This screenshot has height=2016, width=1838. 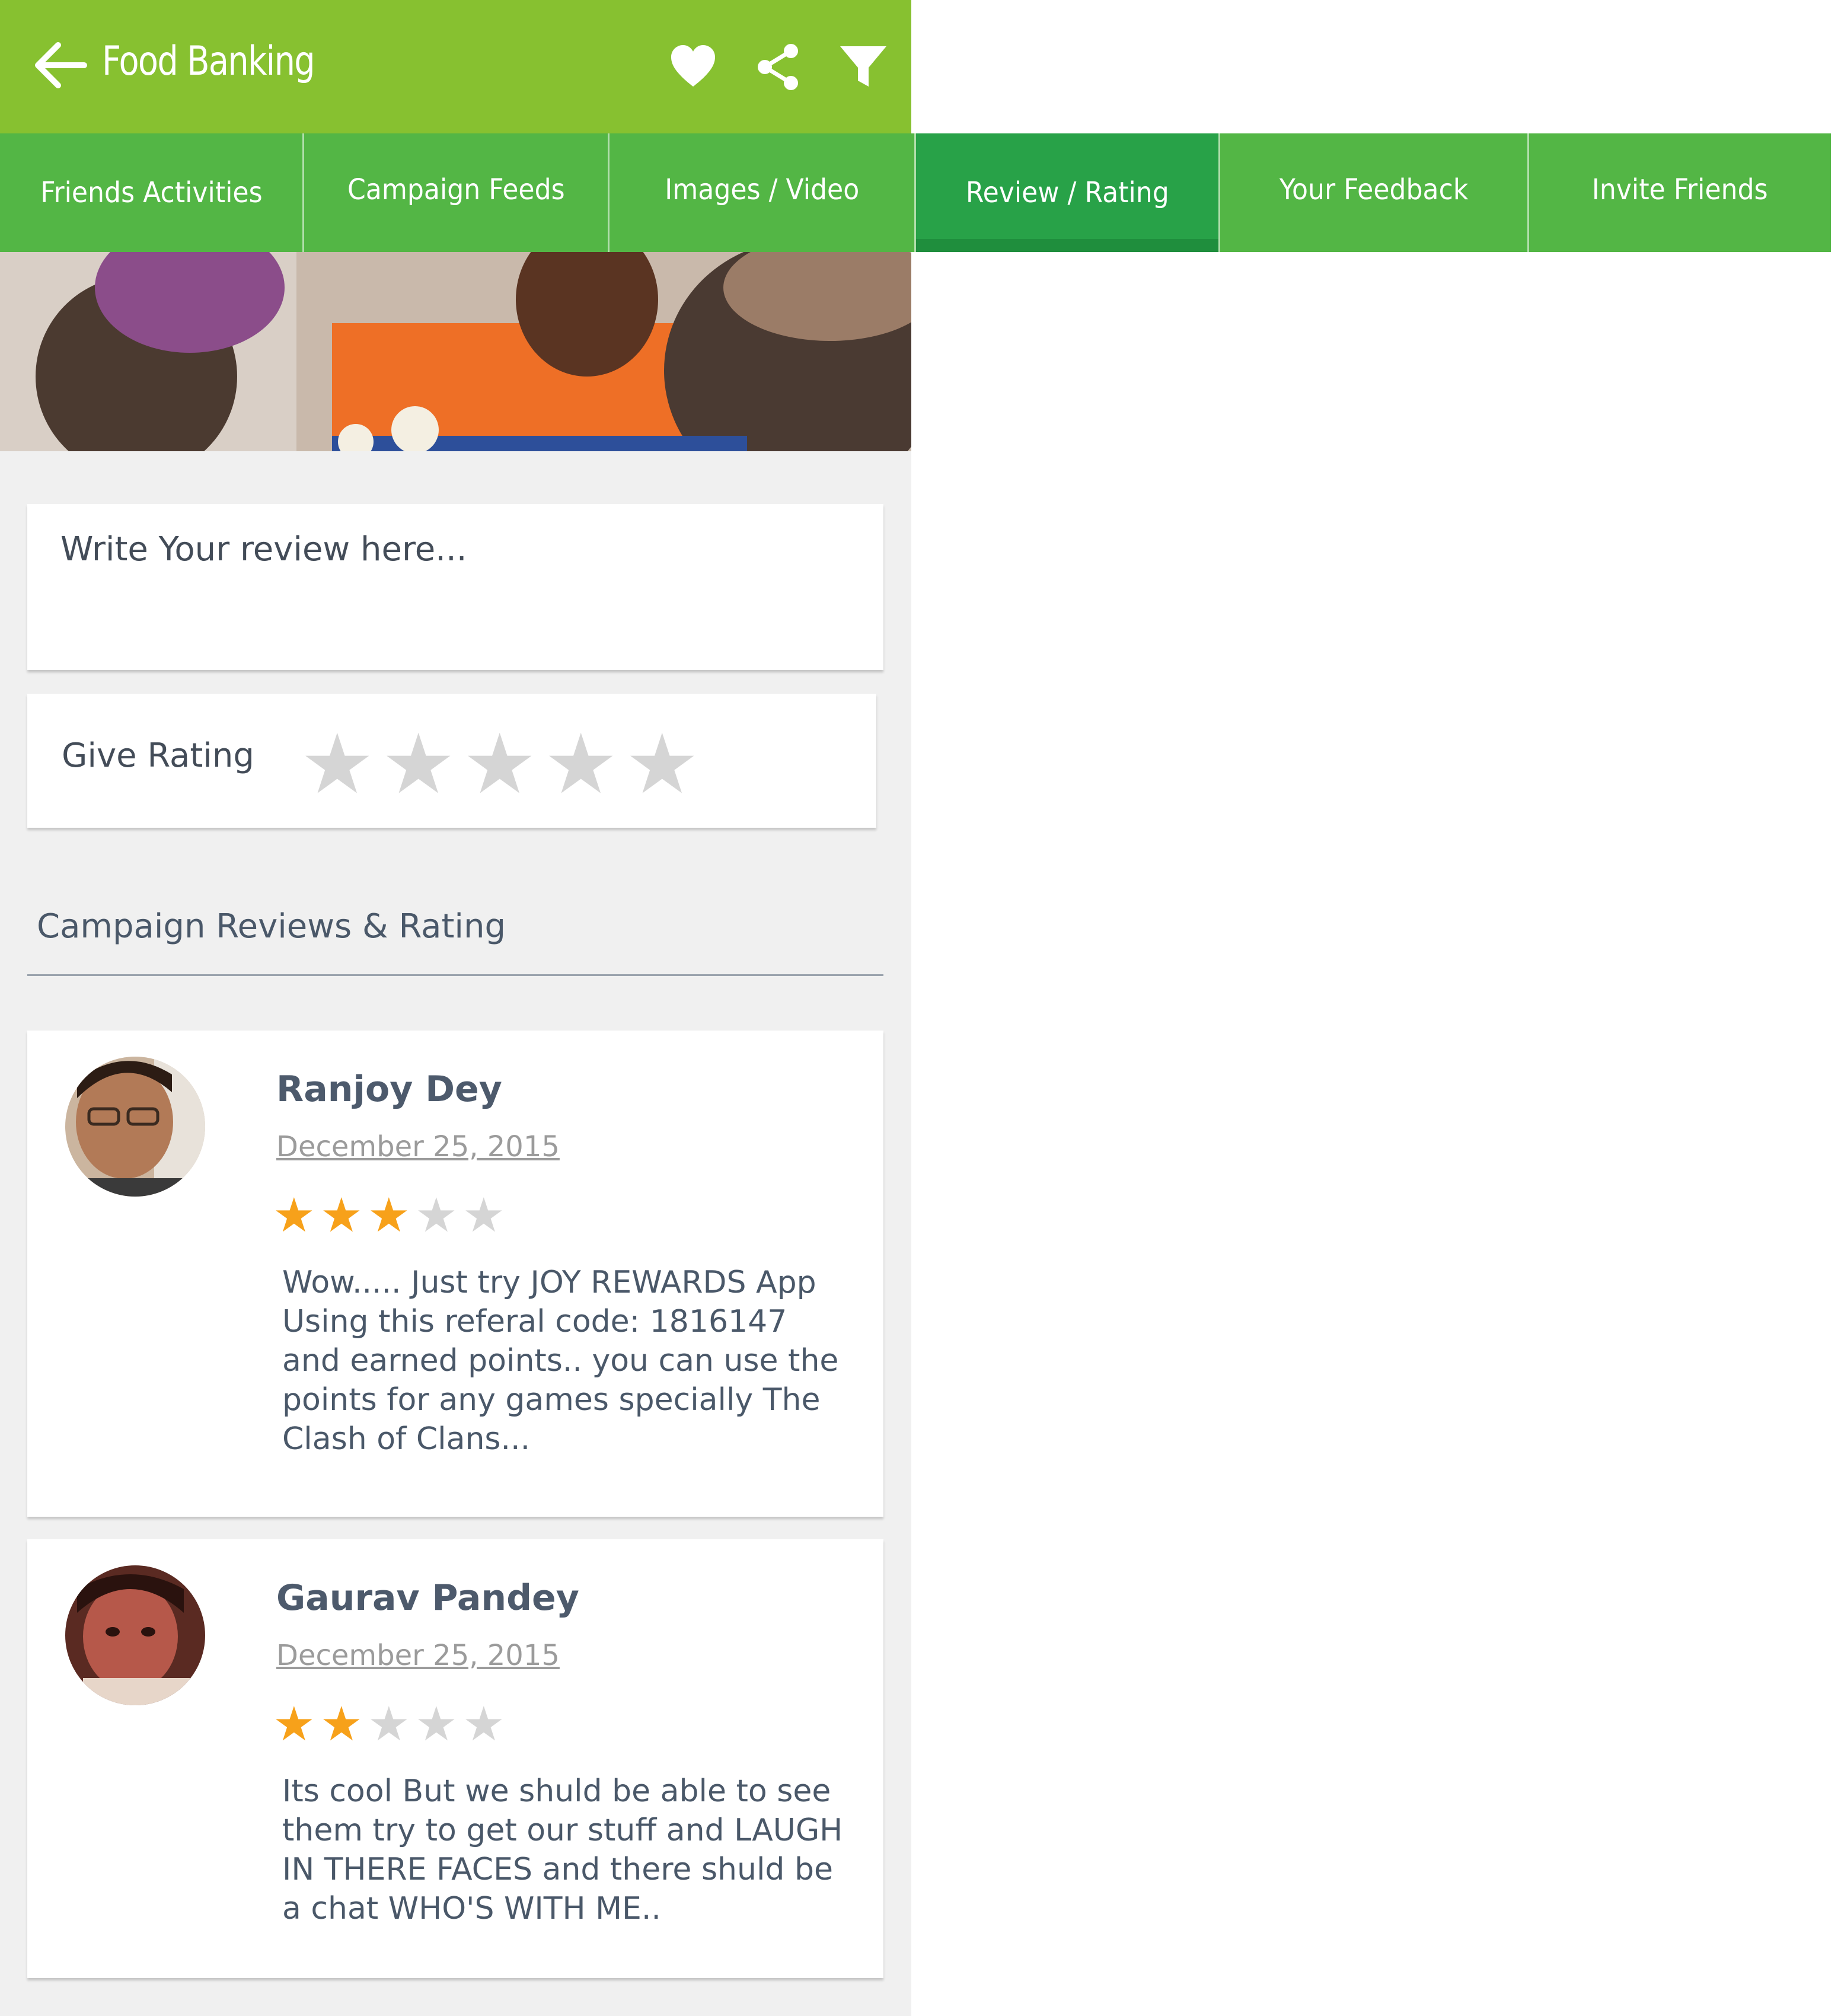 What do you see at coordinates (158, 755) in the screenshot?
I see `give-rating-label: Give Rating` at bounding box center [158, 755].